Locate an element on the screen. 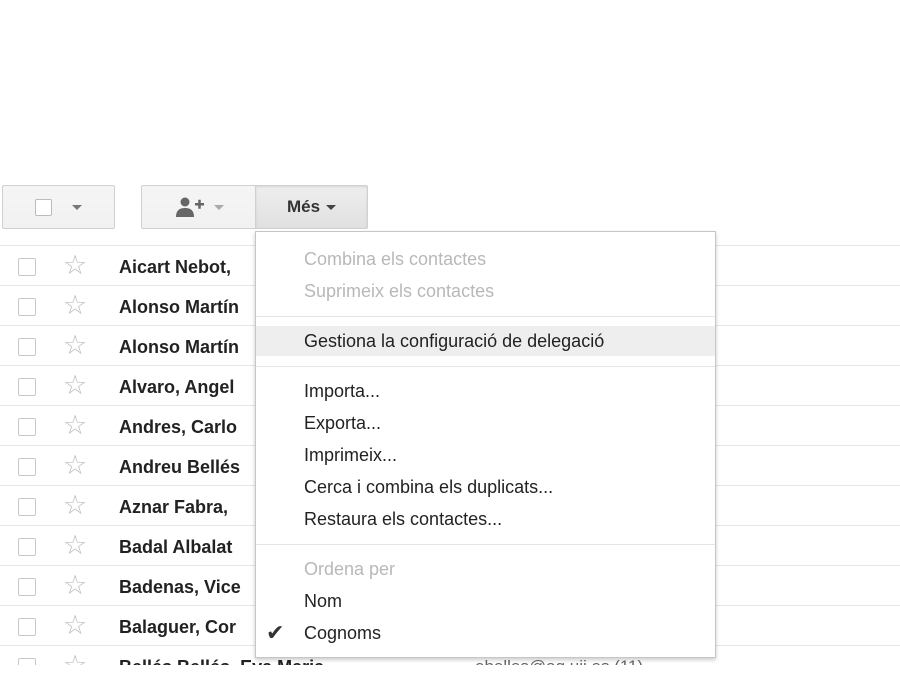 The width and height of the screenshot is (900, 700). contact-name: Aznar Fabra, is located at coordinates (174, 507).